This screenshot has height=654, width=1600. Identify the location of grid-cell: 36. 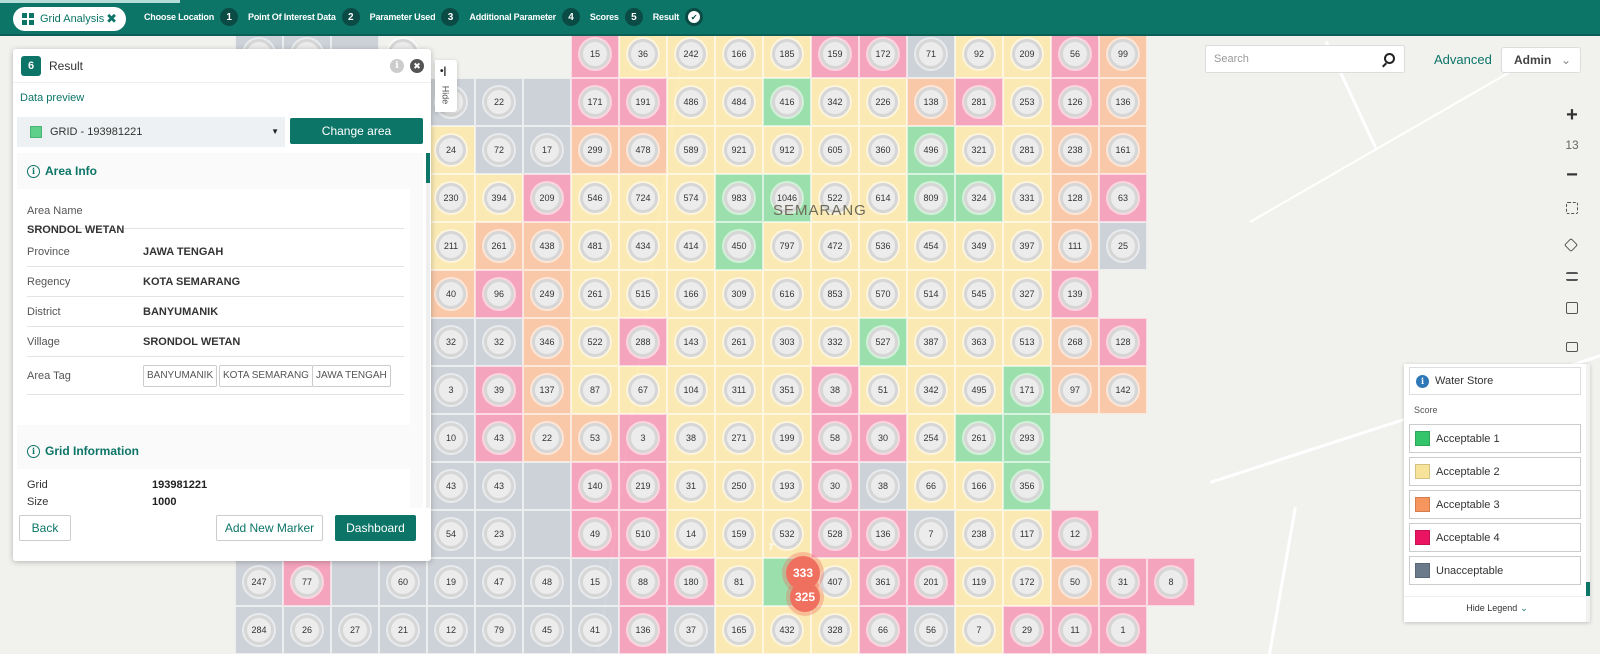
(643, 57).